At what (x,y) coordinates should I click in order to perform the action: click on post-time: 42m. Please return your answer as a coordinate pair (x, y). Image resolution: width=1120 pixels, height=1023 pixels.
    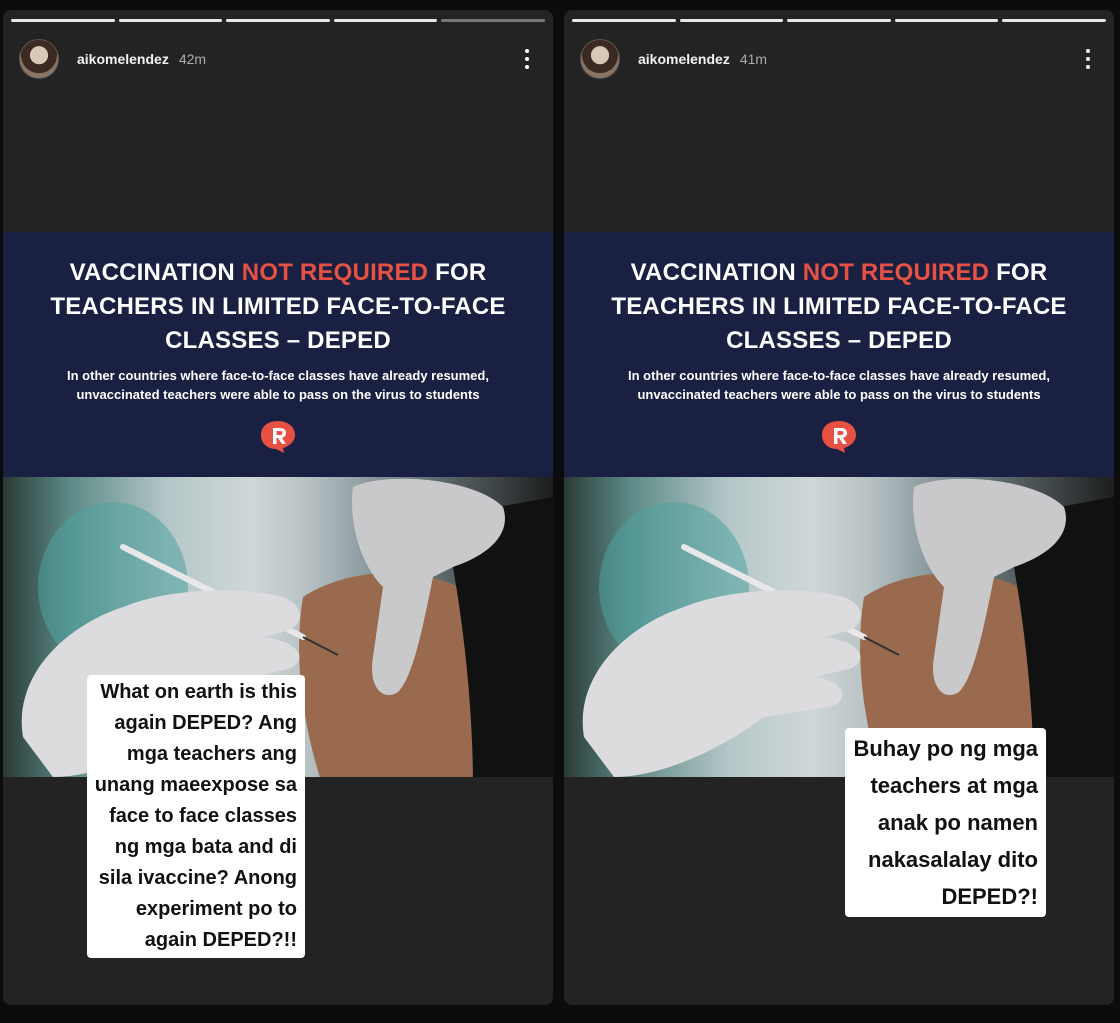
    Looking at the image, I should click on (192, 59).